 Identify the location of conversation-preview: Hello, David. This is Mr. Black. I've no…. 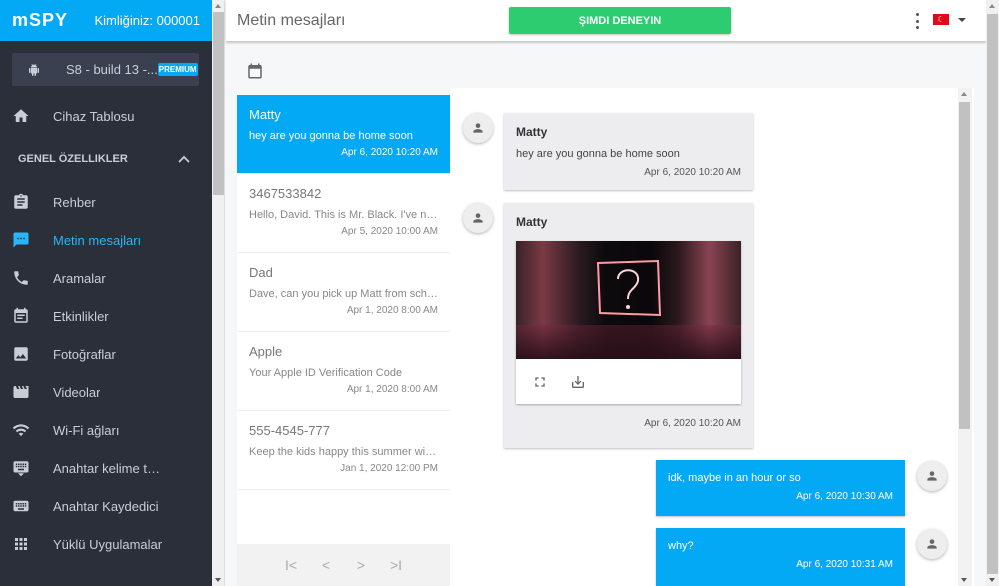
(343, 215).